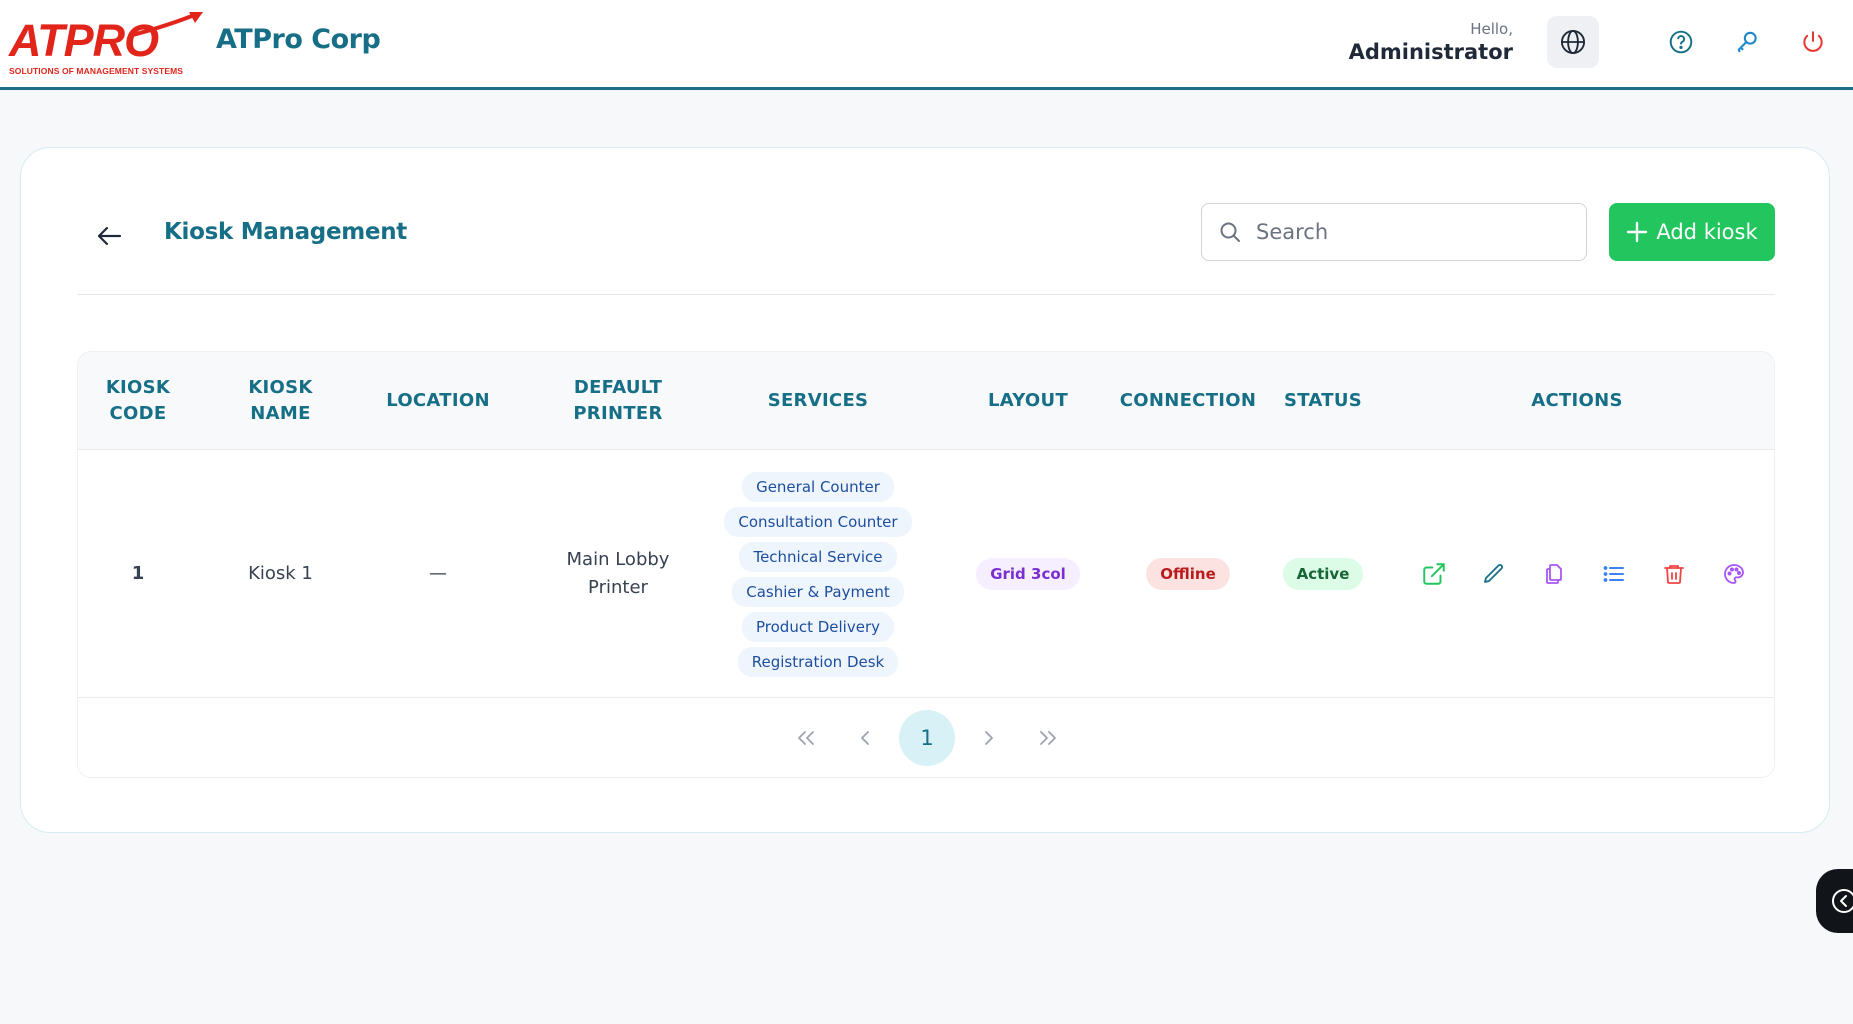 The height and width of the screenshot is (1024, 1853). What do you see at coordinates (1028, 401) in the screenshot?
I see `column-header-layout: LAYOUT` at bounding box center [1028, 401].